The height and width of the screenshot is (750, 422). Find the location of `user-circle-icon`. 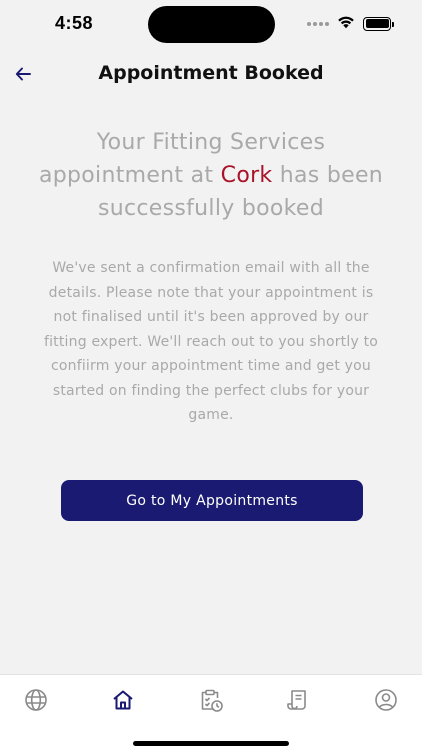

user-circle-icon is located at coordinates (386, 700).